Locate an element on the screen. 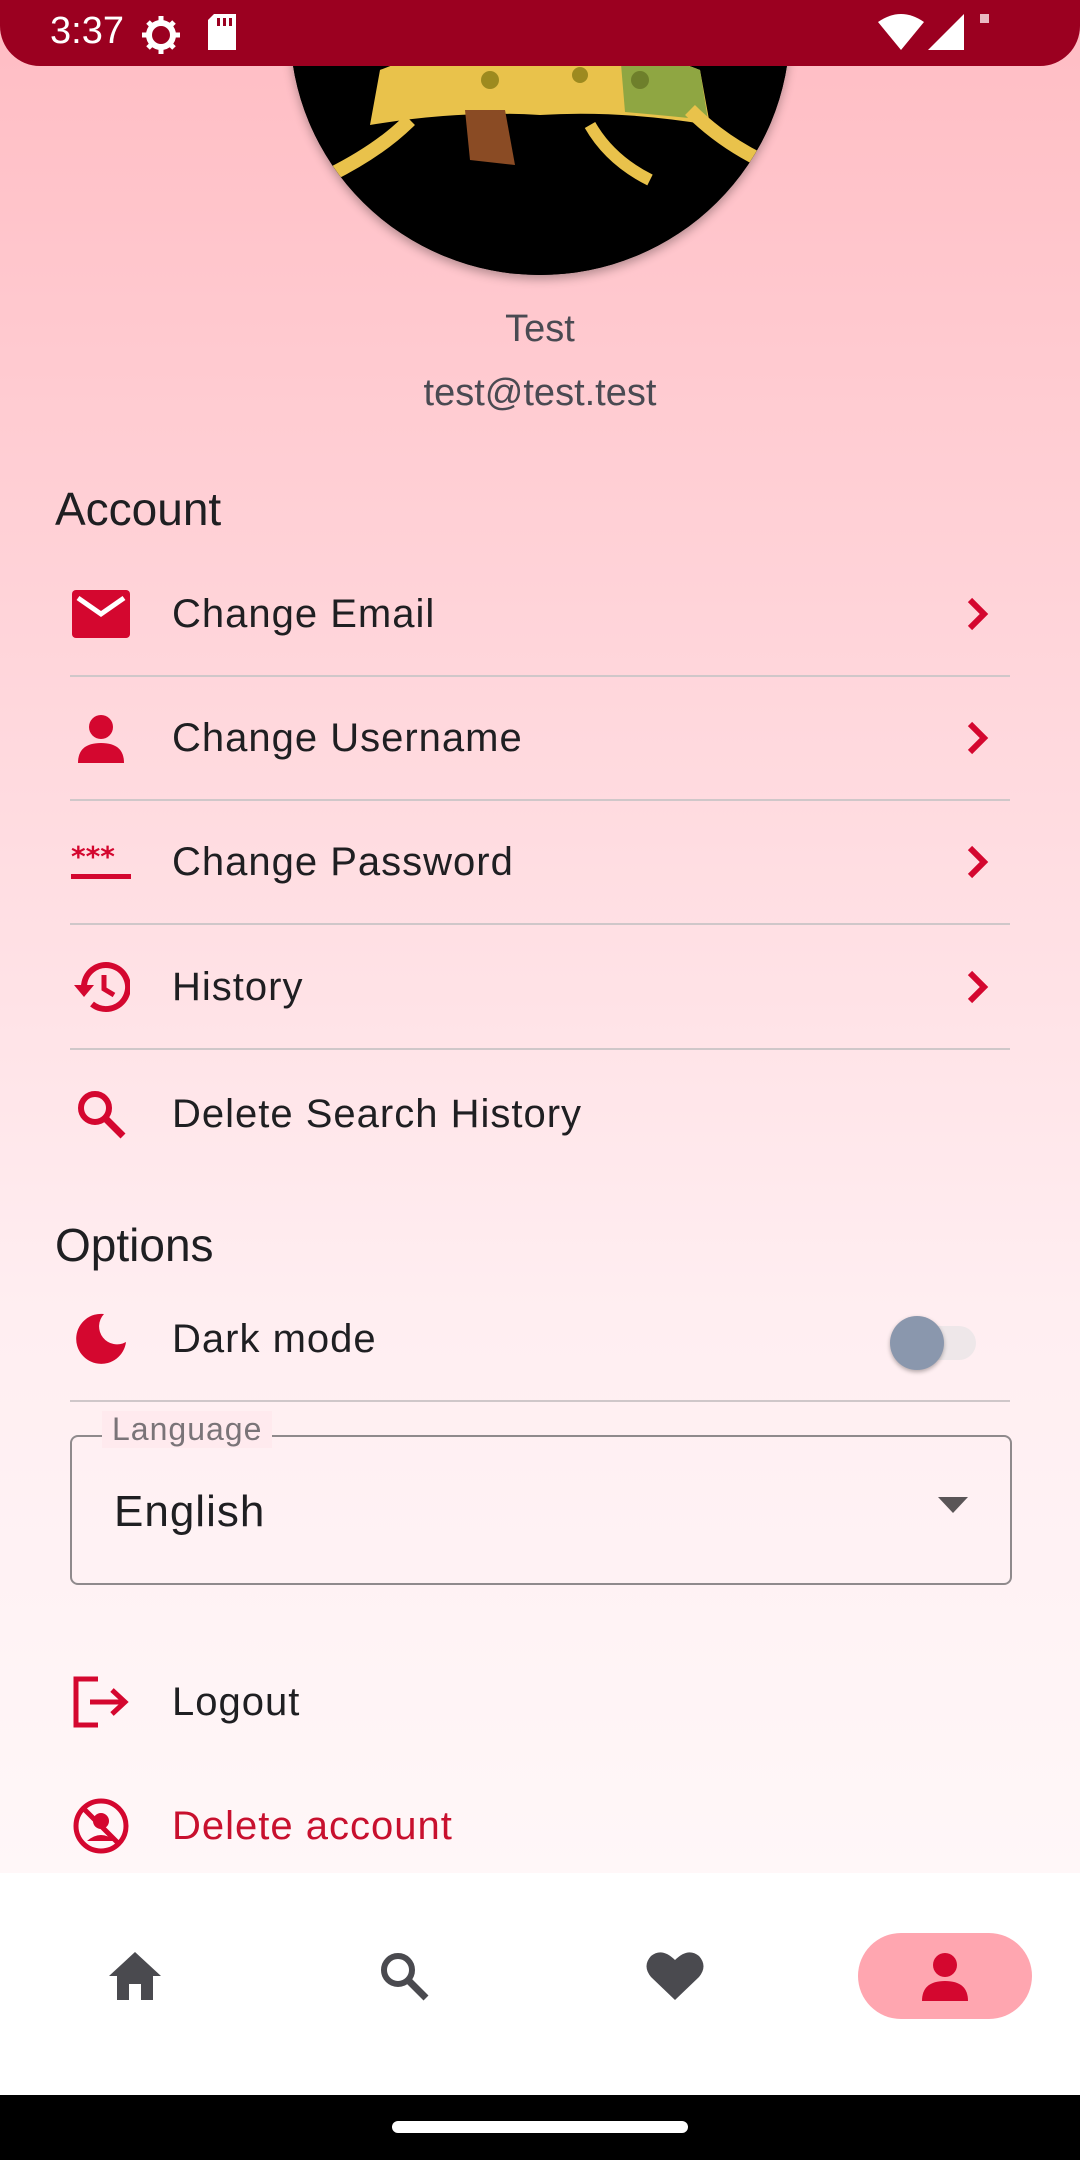 The width and height of the screenshot is (1080, 2160). delete-search-history-row: Delete Search History is located at coordinates (540, 1114).